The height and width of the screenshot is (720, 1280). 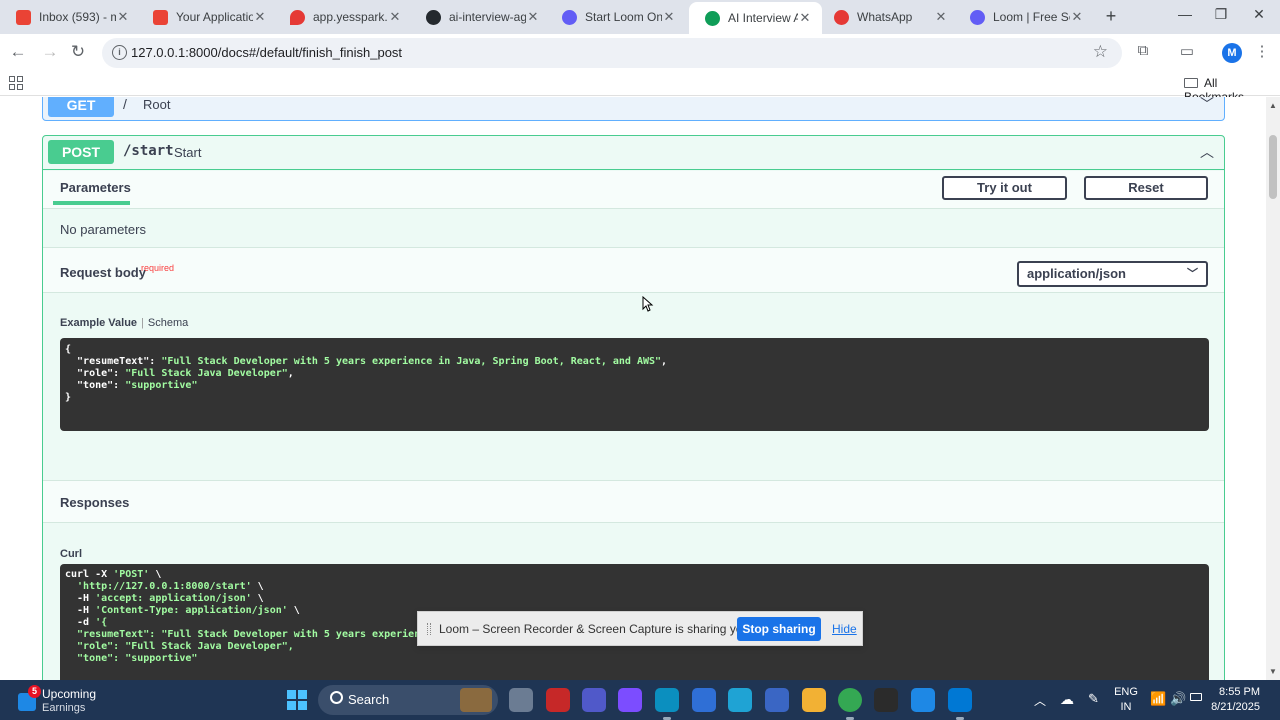 I want to click on tab-ai-interview: AI Interview Age ✕, so click(x=755, y=18).